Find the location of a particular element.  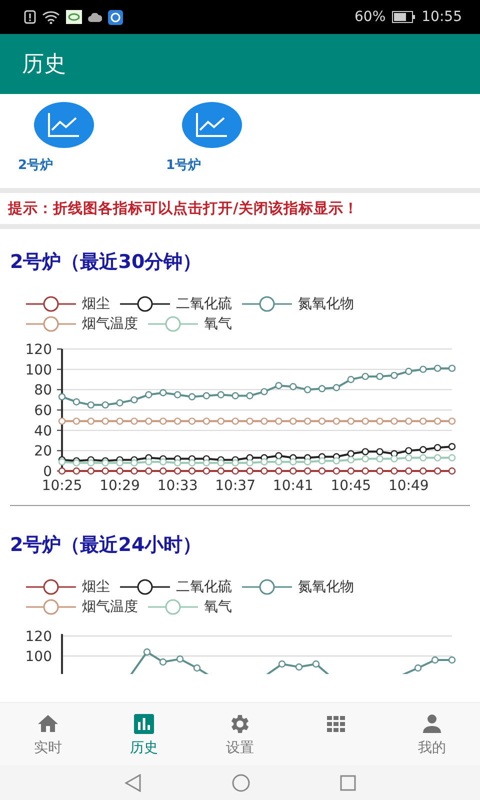

furnace-button: 2号炉 is located at coordinates (54, 145).